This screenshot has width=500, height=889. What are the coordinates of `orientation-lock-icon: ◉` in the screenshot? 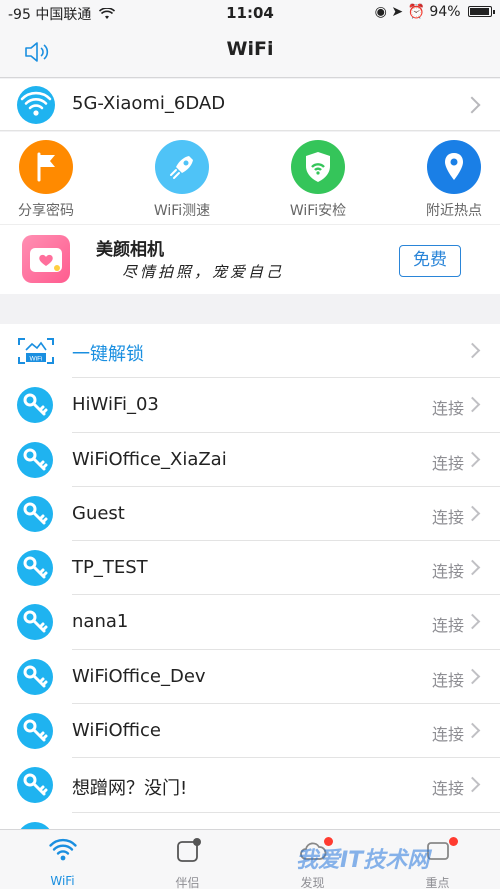 It's located at (380, 12).